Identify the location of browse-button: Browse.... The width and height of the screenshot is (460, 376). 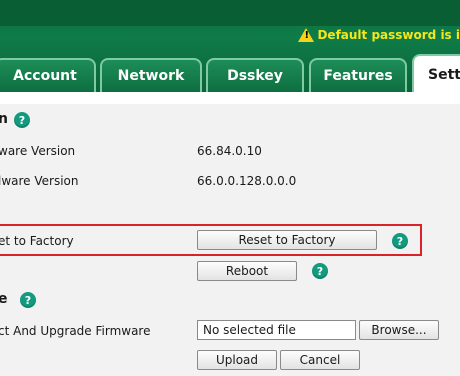
(399, 330).